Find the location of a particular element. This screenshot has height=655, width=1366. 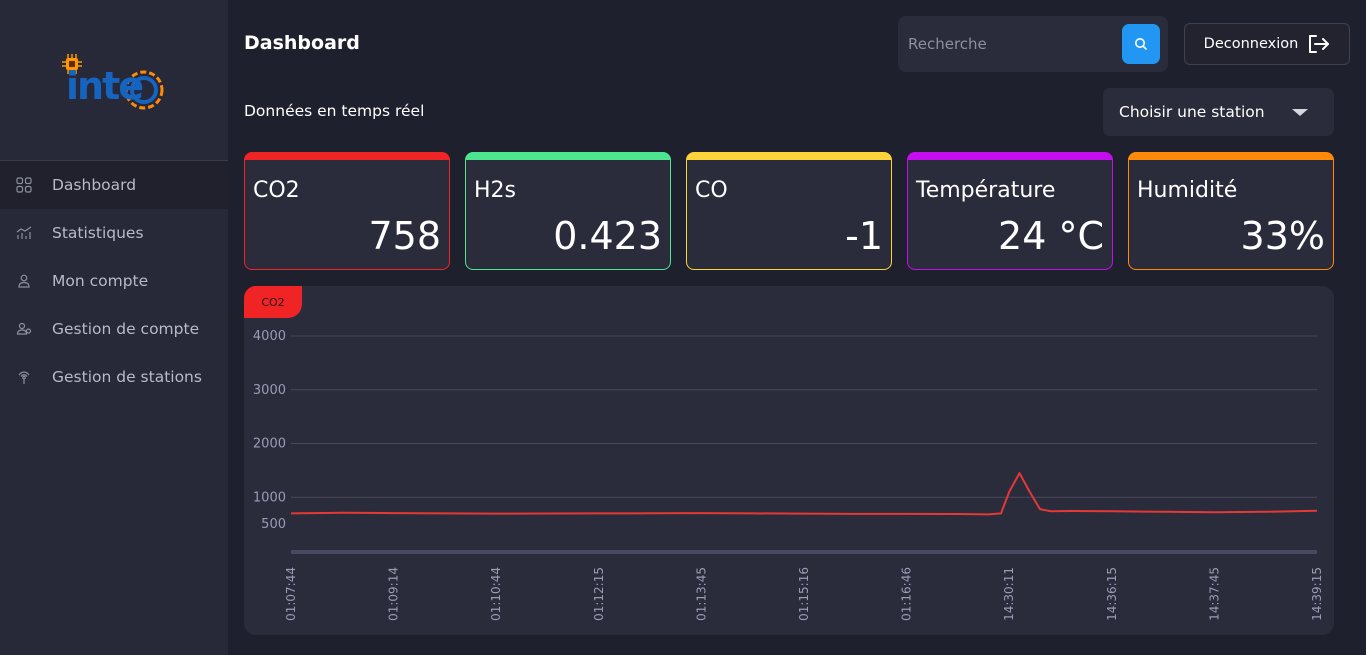

card-title: H2s is located at coordinates (495, 190).